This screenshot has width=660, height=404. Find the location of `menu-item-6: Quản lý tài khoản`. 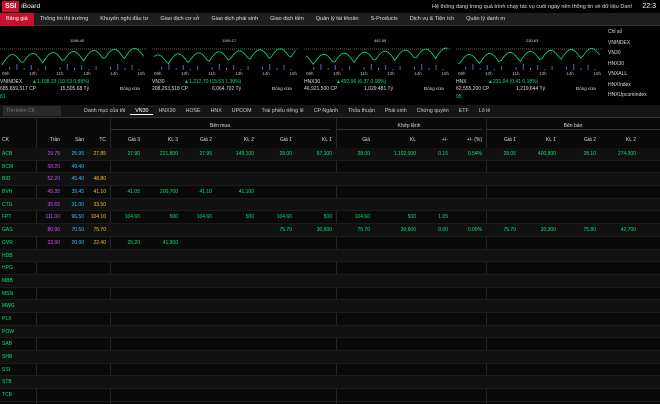

menu-item-6: Quản lý tài khoản is located at coordinates (337, 19).